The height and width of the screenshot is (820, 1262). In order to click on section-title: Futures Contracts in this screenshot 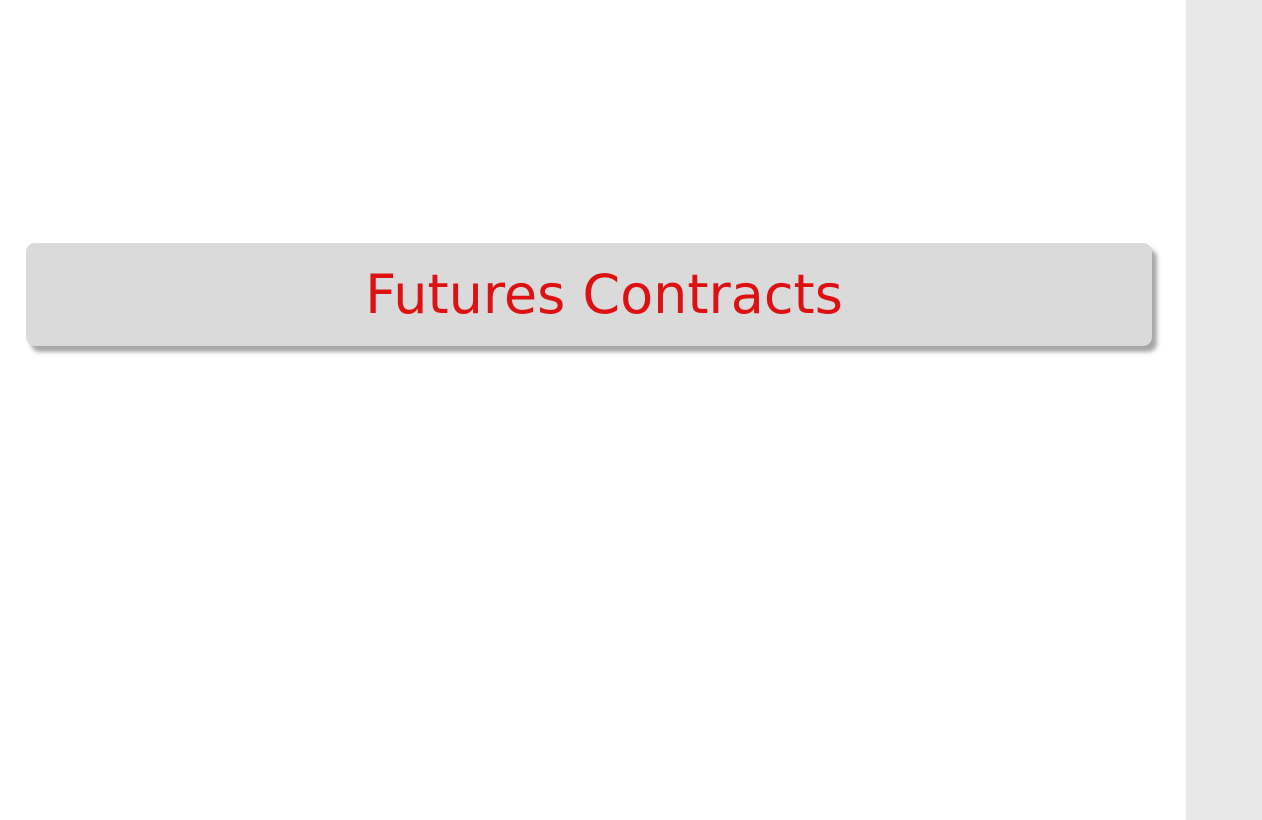, I will do `click(604, 294)`.